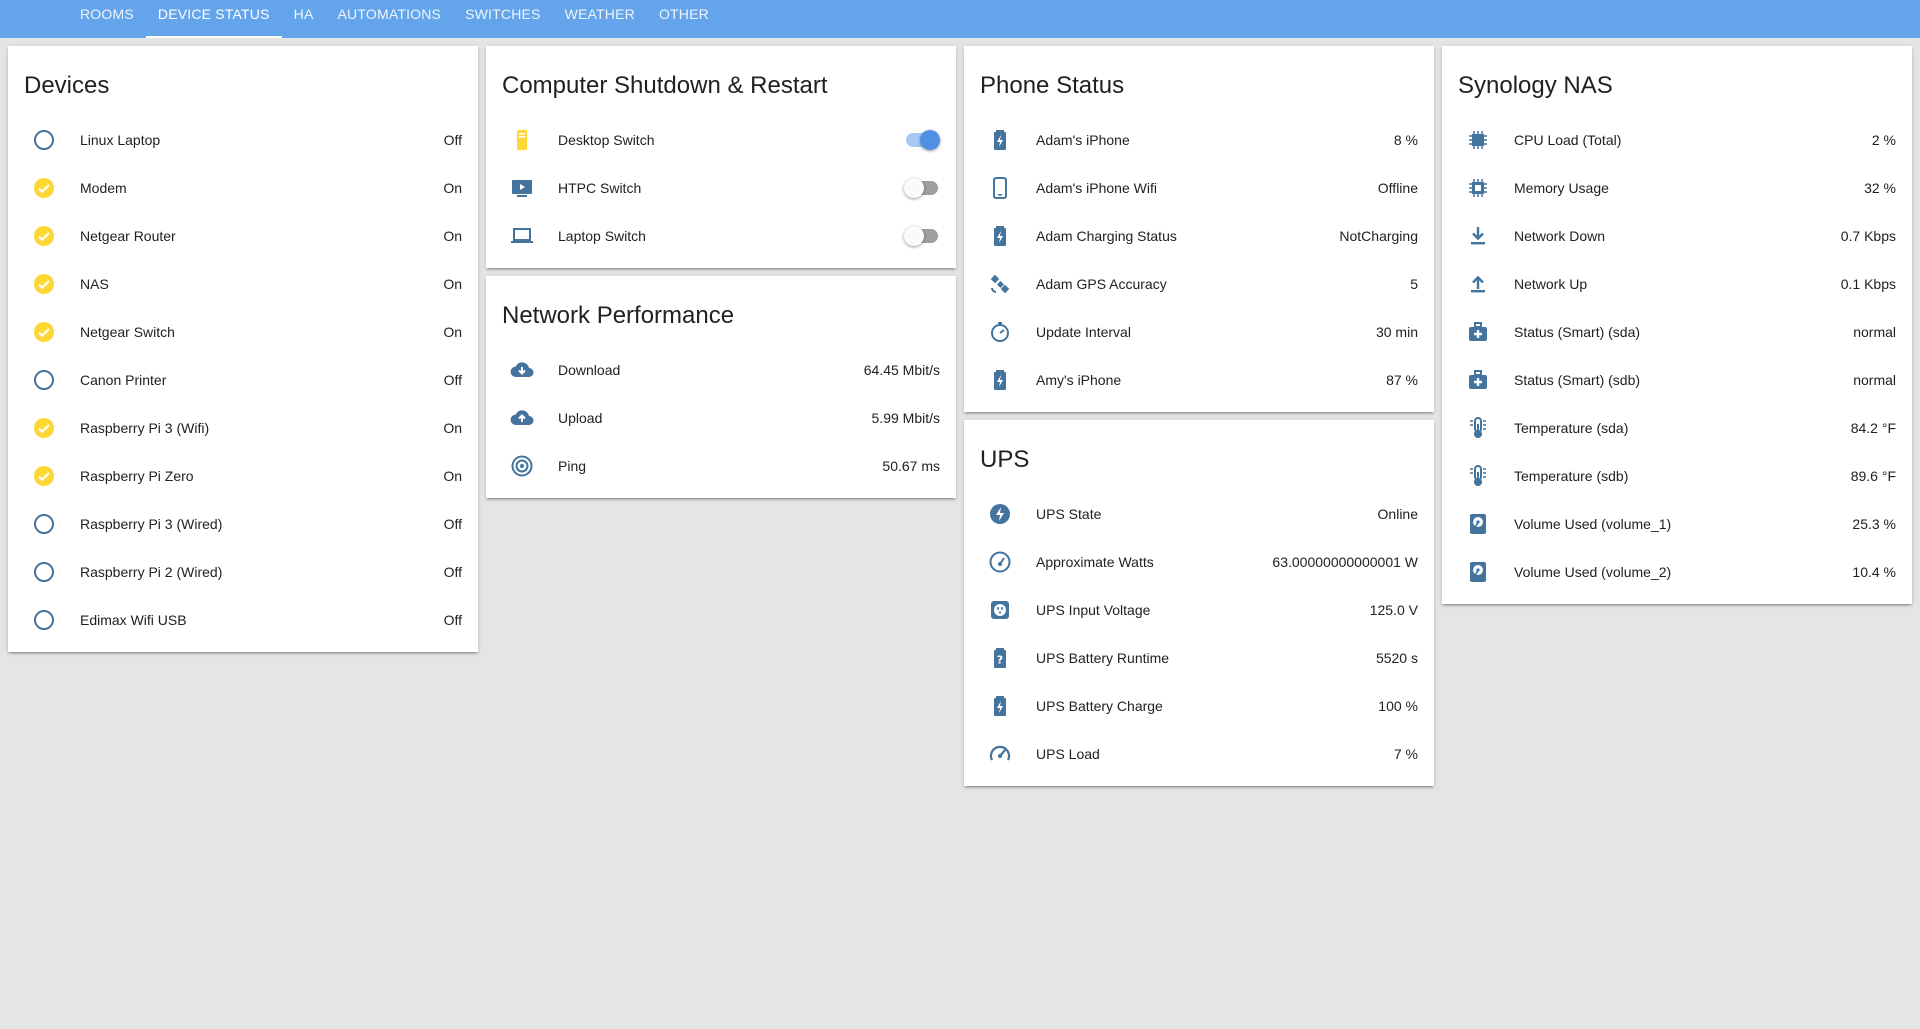 The image size is (1920, 1029). What do you see at coordinates (213, 19) in the screenshot?
I see `tab-device-status: DEVICE STATUS` at bounding box center [213, 19].